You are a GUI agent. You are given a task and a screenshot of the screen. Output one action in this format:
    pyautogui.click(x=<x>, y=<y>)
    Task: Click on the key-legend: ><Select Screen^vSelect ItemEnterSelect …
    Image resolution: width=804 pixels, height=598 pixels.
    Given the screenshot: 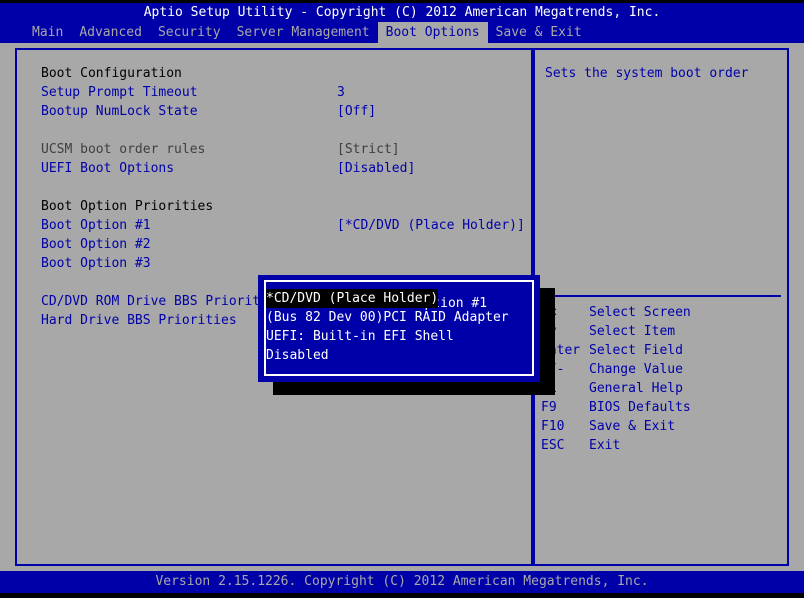 What is the action you would take?
    pyautogui.click(x=662, y=379)
    